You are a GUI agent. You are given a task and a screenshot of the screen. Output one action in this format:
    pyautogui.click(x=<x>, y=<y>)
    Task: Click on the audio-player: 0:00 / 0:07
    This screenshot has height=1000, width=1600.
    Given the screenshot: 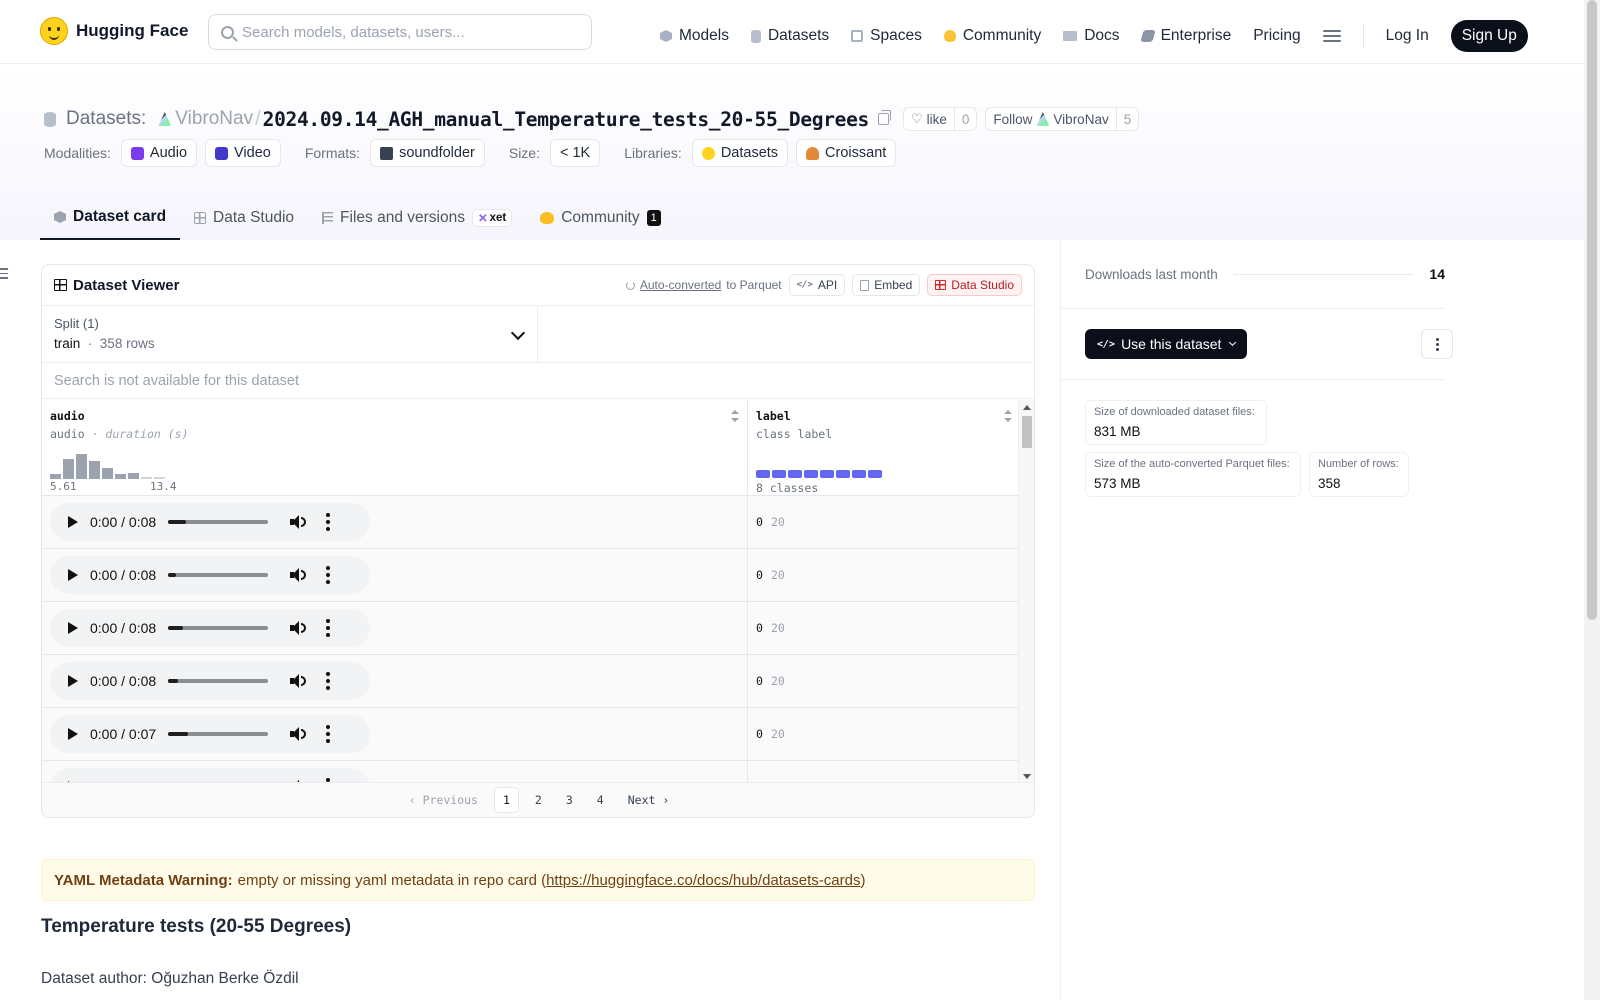 What is the action you would take?
    pyautogui.click(x=210, y=734)
    